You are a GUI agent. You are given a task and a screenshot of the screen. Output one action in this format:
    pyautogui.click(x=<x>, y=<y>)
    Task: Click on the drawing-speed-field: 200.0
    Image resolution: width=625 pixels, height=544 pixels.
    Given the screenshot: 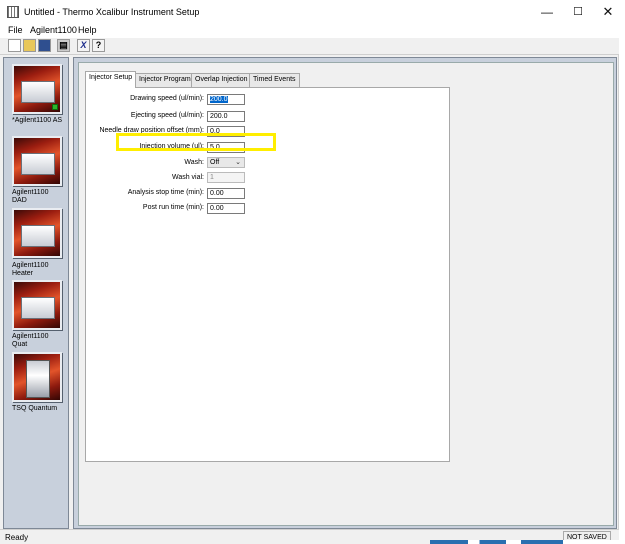 What is the action you would take?
    pyautogui.click(x=226, y=99)
    